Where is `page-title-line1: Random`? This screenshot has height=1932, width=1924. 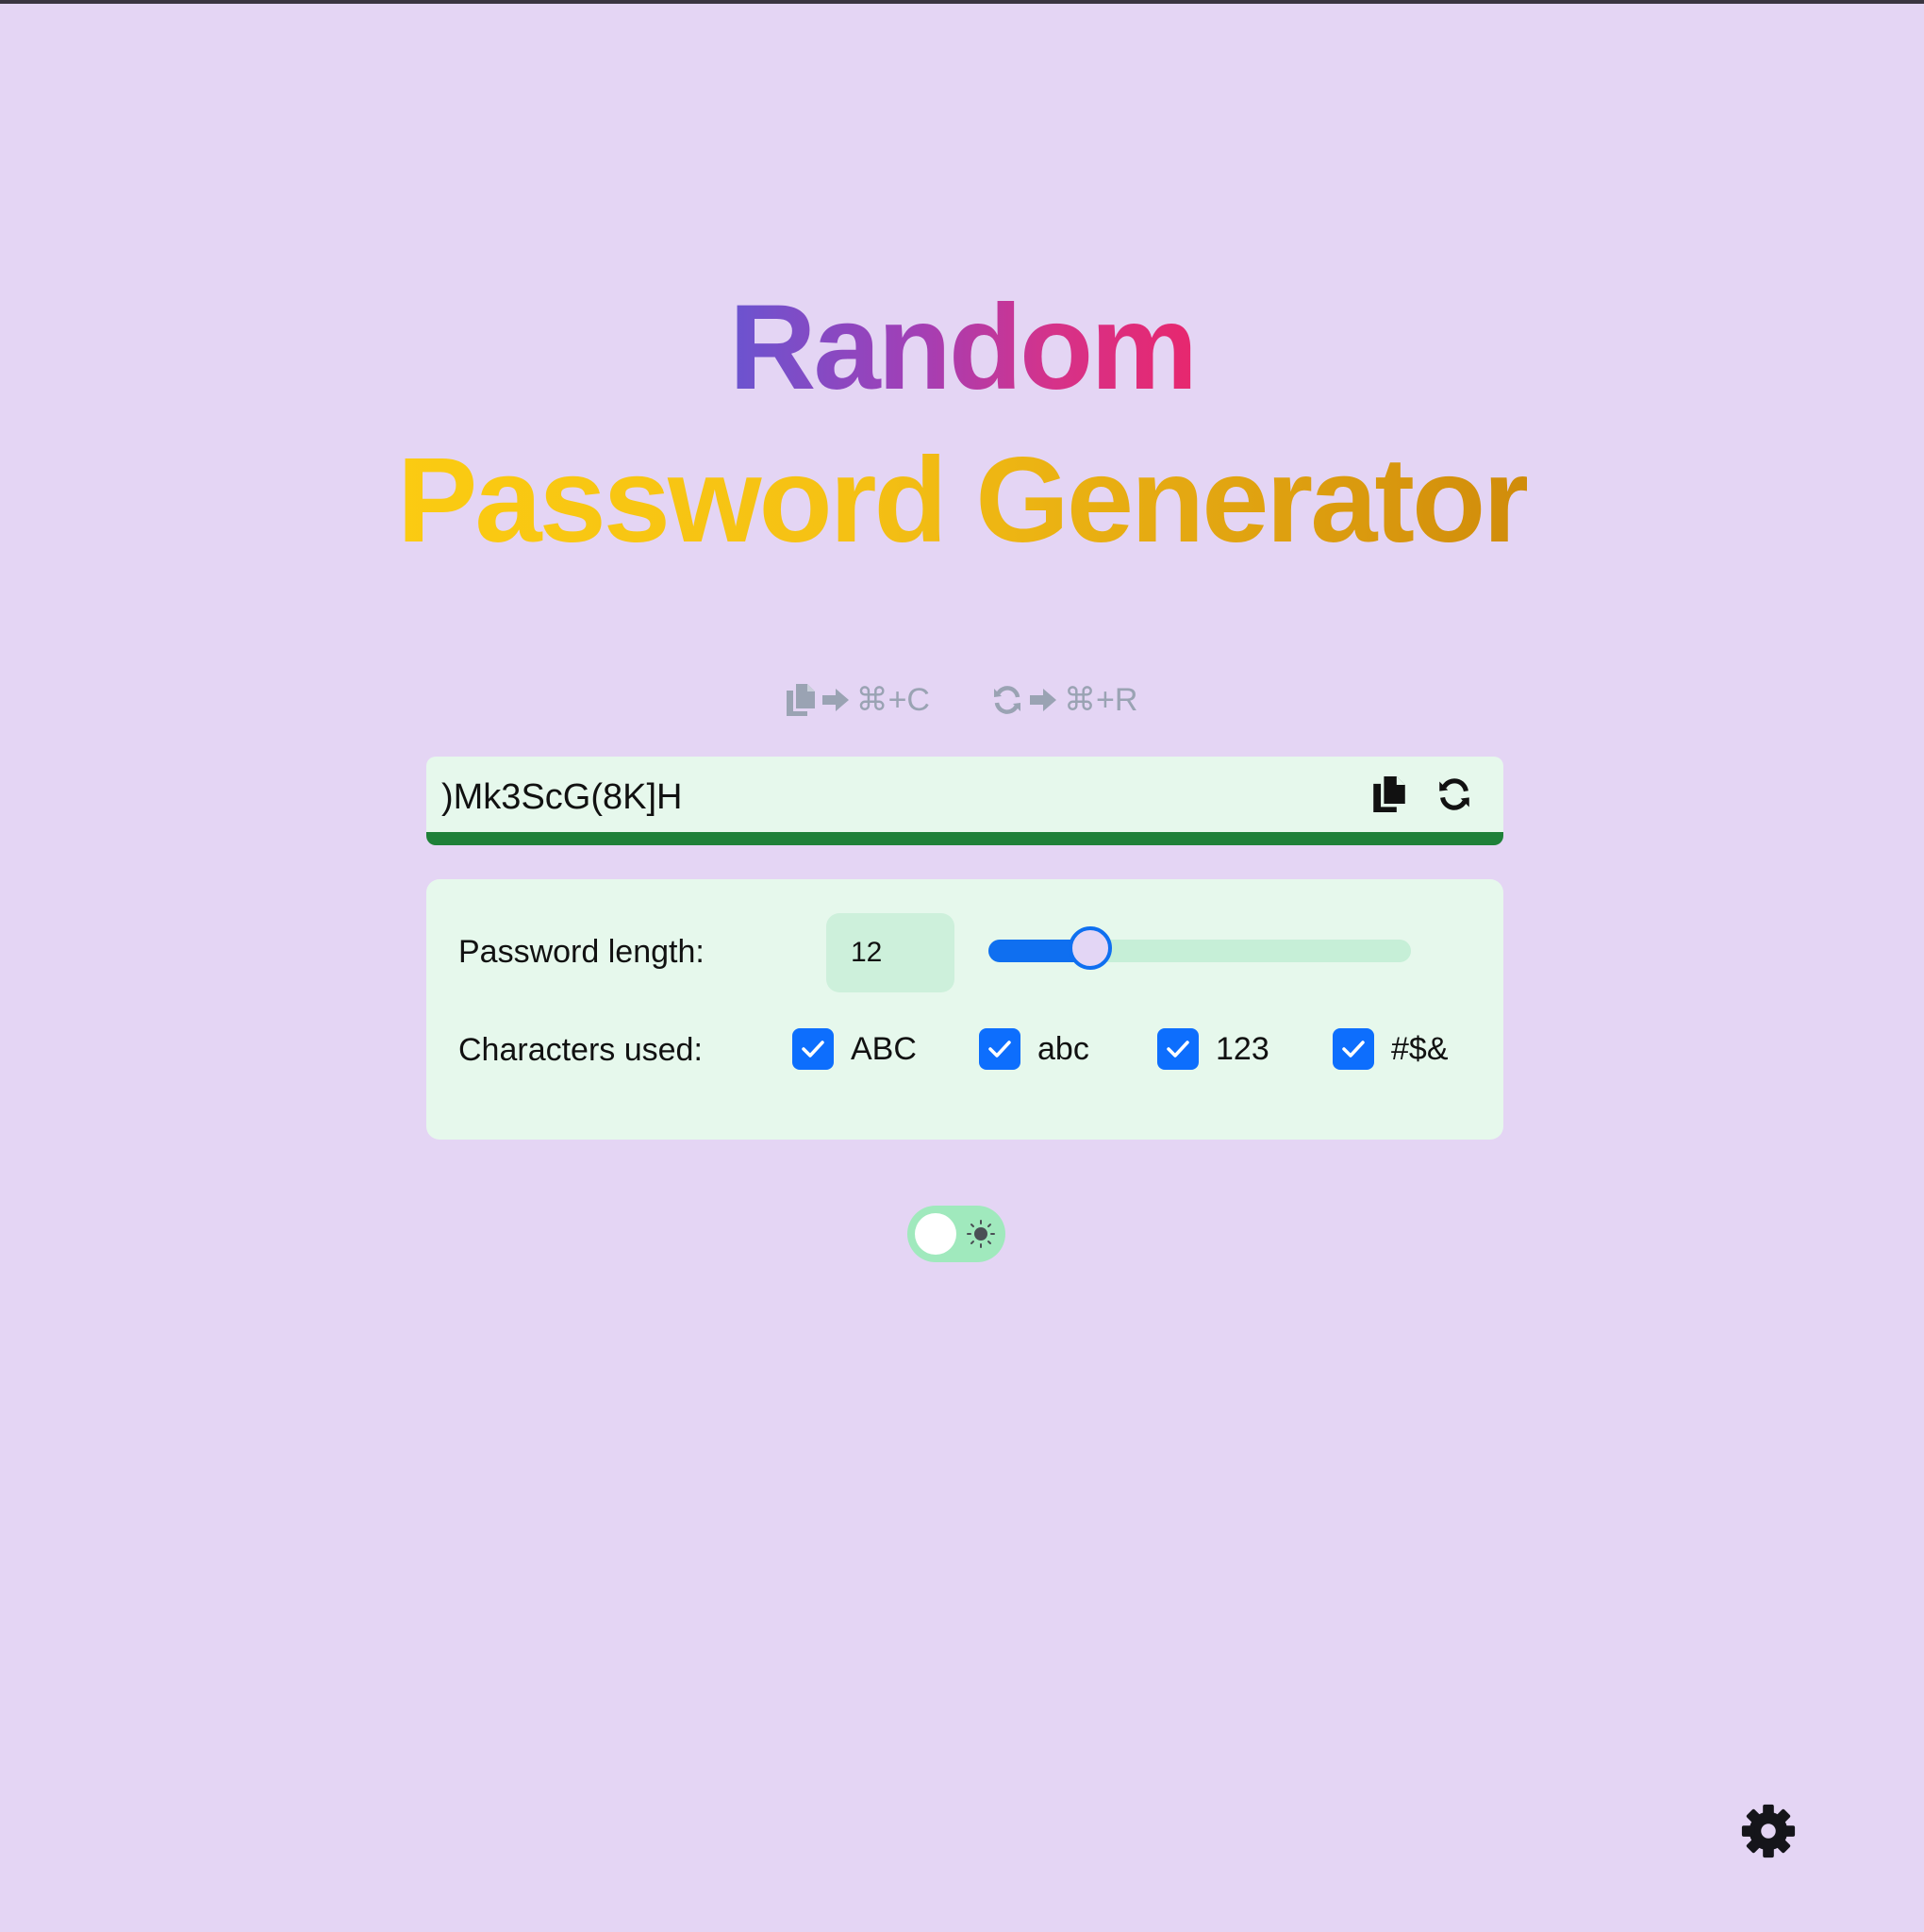
page-title-line1: Random is located at coordinates (962, 348).